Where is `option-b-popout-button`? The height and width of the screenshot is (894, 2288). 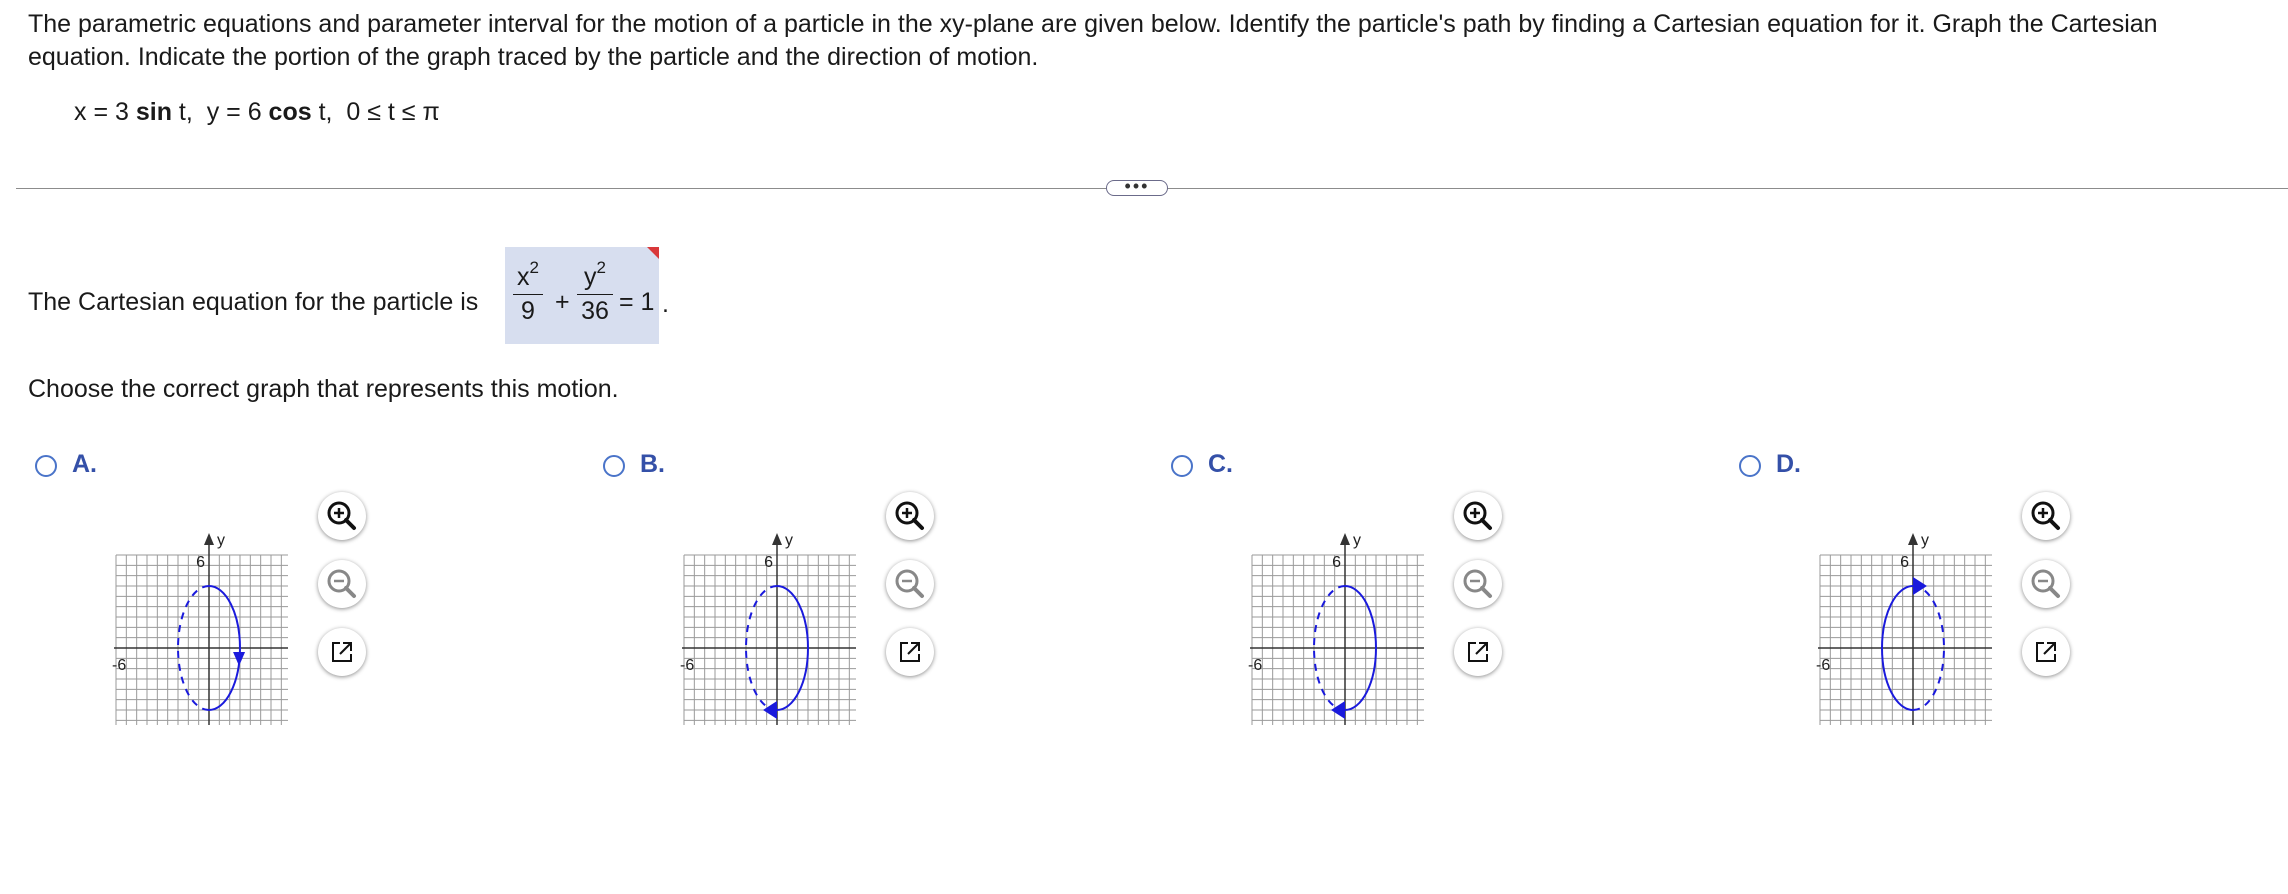
option-b-popout-button is located at coordinates (910, 652).